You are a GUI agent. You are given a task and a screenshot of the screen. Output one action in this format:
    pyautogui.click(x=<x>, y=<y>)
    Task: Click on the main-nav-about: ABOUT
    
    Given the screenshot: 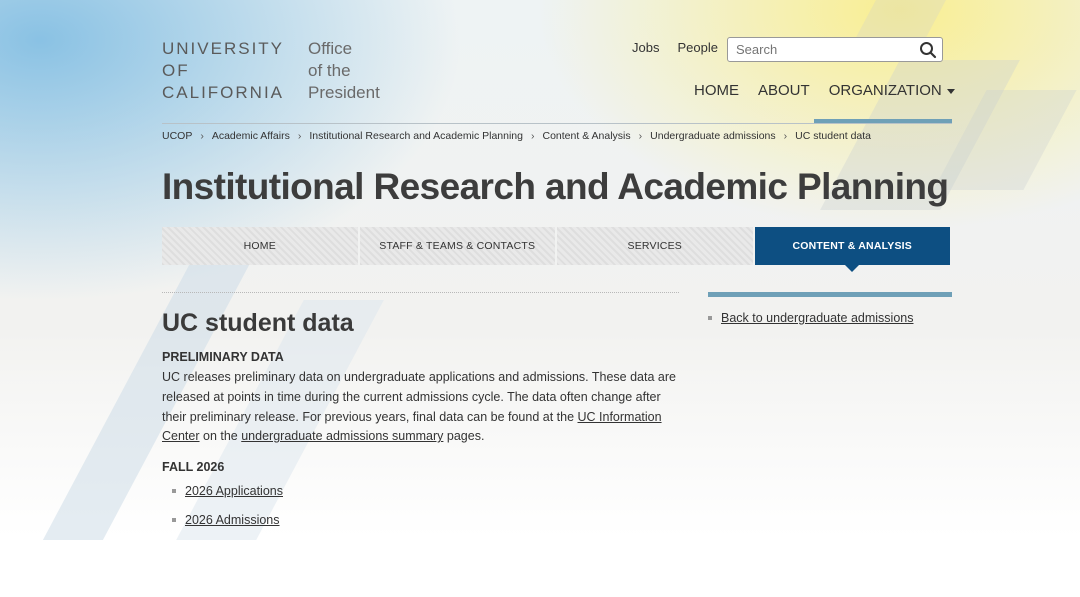 What is the action you would take?
    pyautogui.click(x=784, y=90)
    